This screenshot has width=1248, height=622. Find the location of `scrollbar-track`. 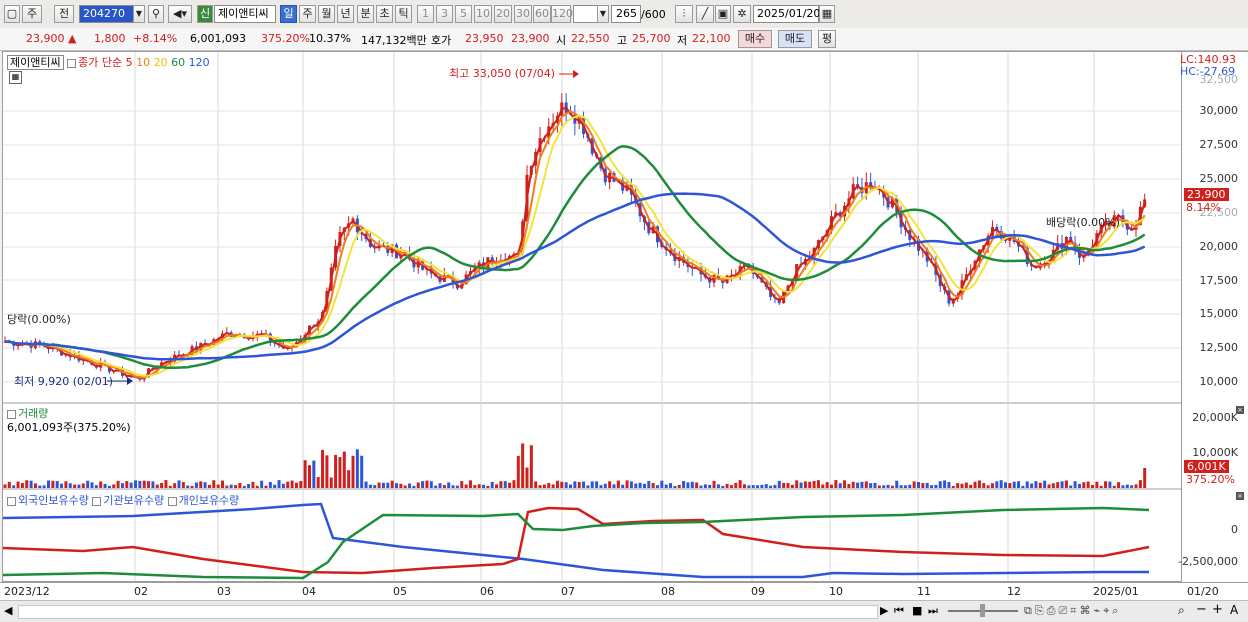

scrollbar-track is located at coordinates (448, 612).